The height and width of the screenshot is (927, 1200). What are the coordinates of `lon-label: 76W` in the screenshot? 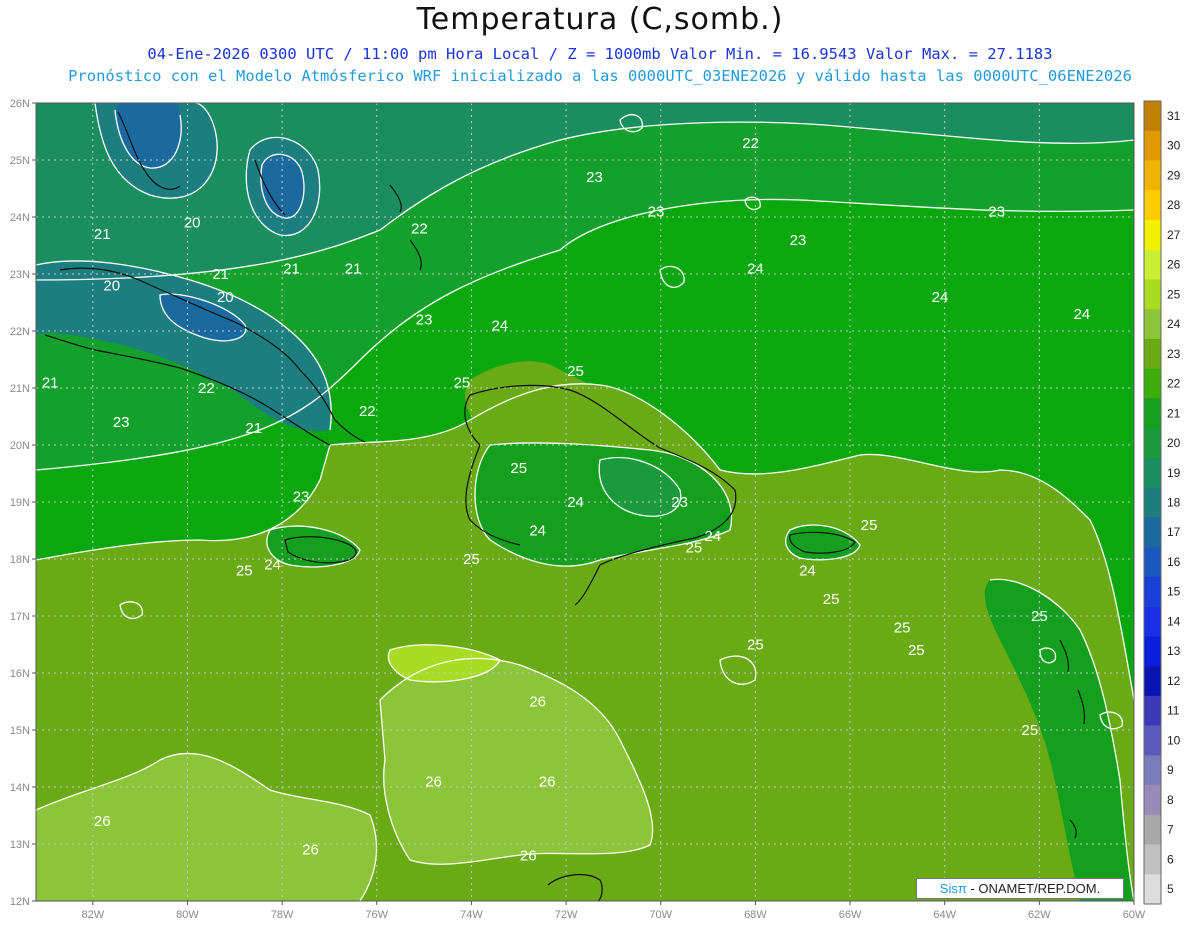 It's located at (376, 915).